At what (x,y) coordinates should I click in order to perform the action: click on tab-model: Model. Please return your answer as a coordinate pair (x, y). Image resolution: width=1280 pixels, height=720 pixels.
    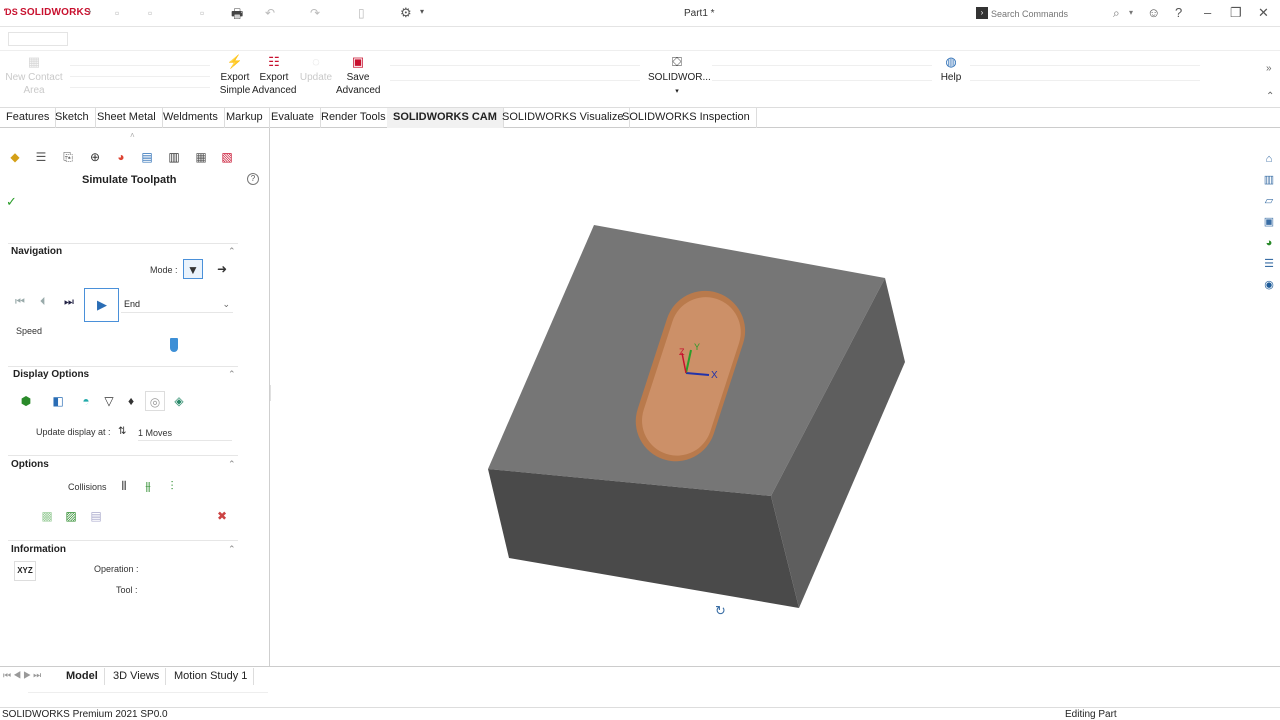
    Looking at the image, I should click on (82, 676).